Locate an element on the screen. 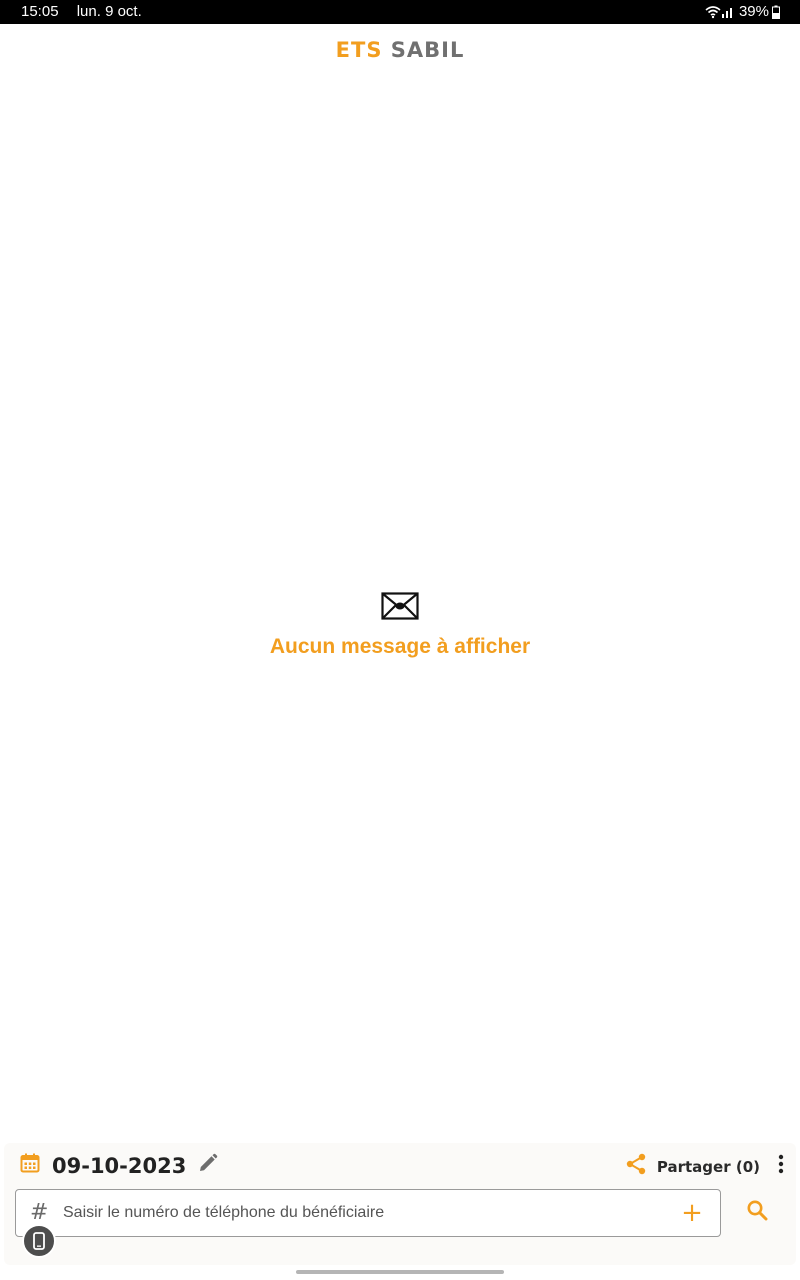 This screenshot has height=1280, width=800. selected-date: 09-10-2023 is located at coordinates (119, 1166).